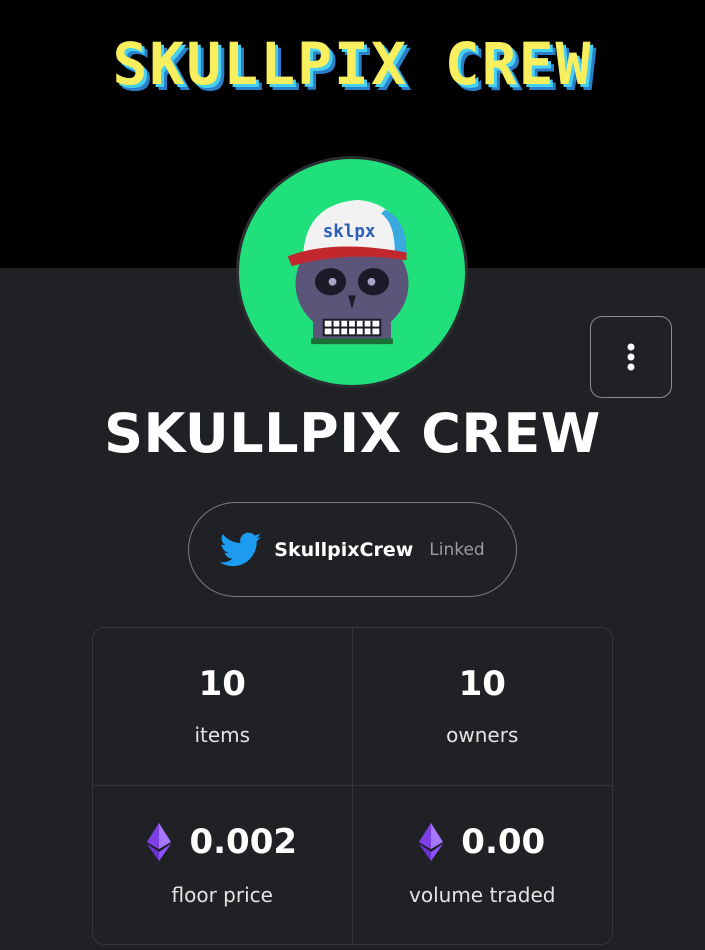 Image resolution: width=705 pixels, height=950 pixels. Describe the element at coordinates (223, 865) in the screenshot. I see `stat-floor-price: 0.002 floor price` at that location.